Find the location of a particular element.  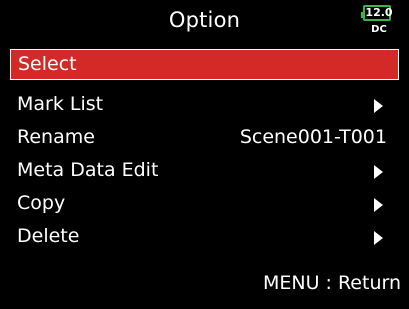

menu-item-copy: Copy is located at coordinates (204, 204).